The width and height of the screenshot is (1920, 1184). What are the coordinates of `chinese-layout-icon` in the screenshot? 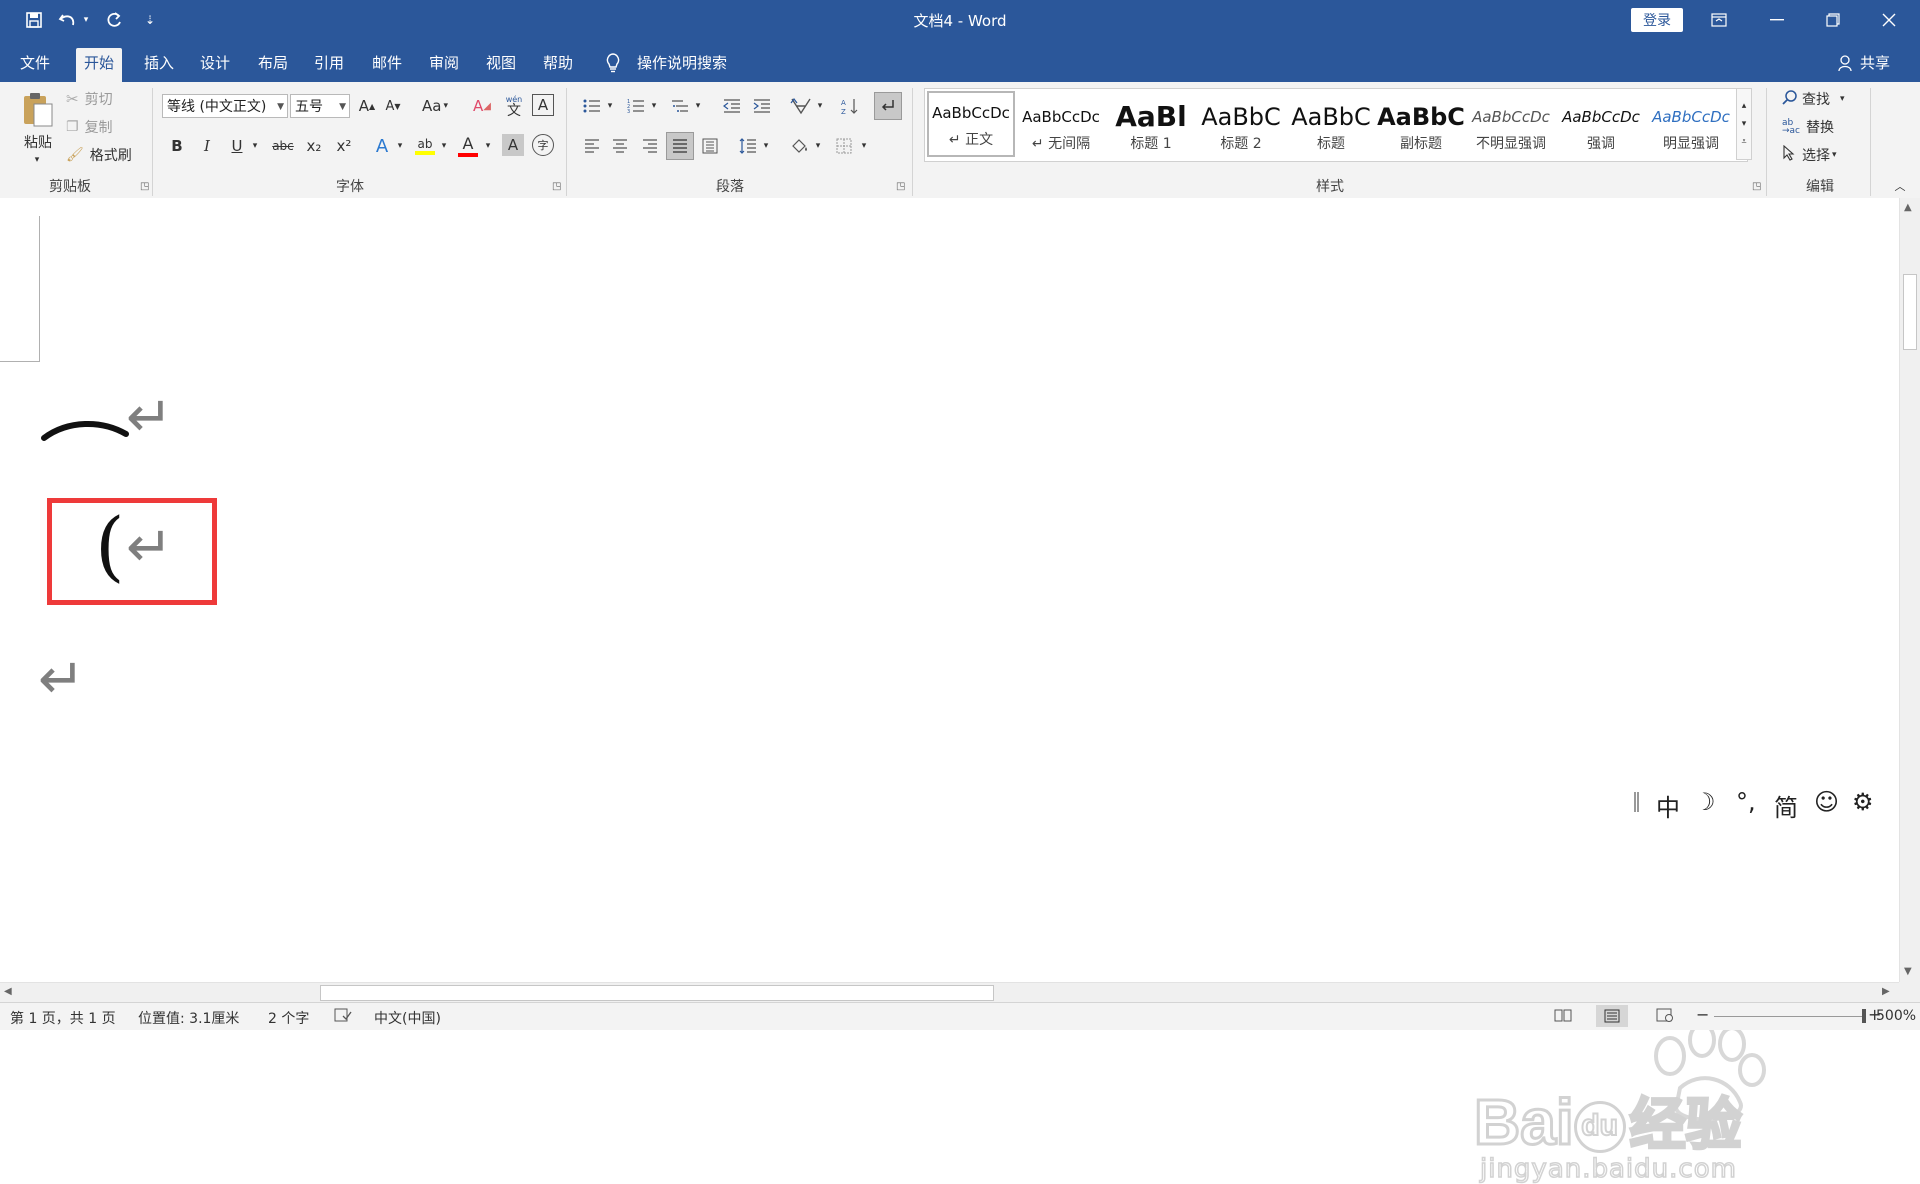 It's located at (801, 106).